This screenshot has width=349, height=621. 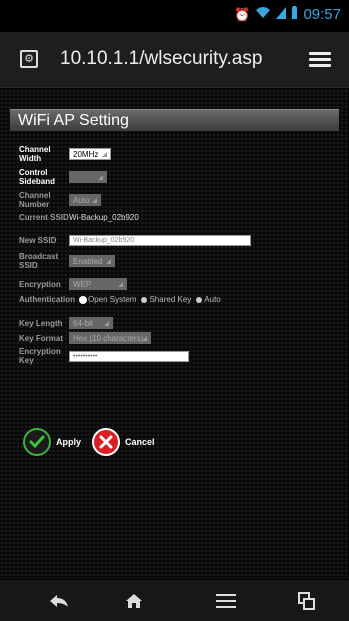 I want to click on key-format-label: Key Format, so click(x=41, y=338).